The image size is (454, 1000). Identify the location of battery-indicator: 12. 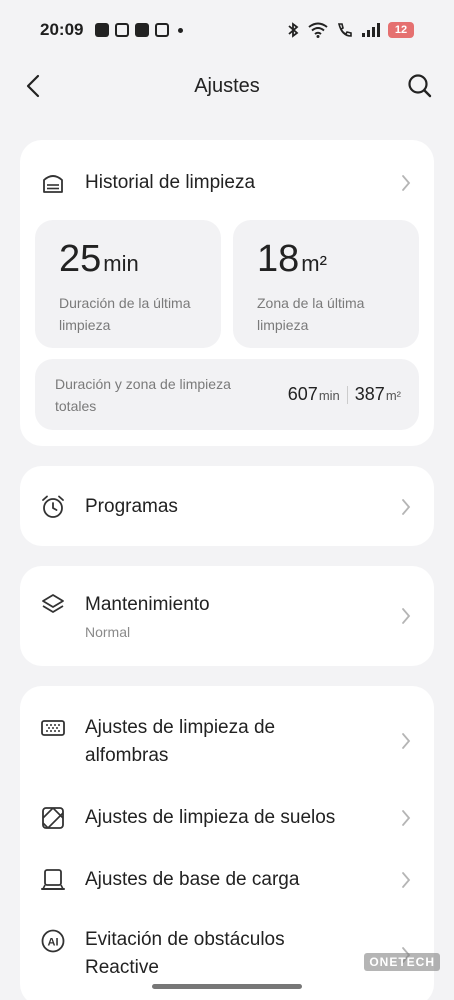
(401, 30).